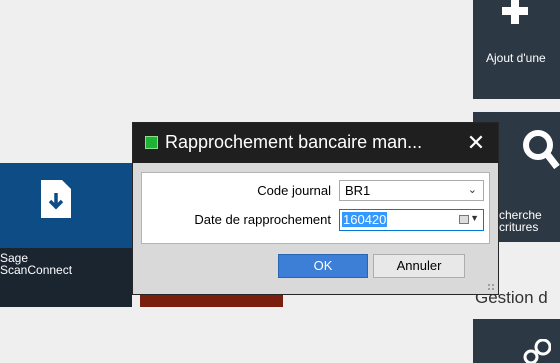  Describe the element at coordinates (472, 190) in the screenshot. I see `chevron-down-icon: ⌄` at that location.